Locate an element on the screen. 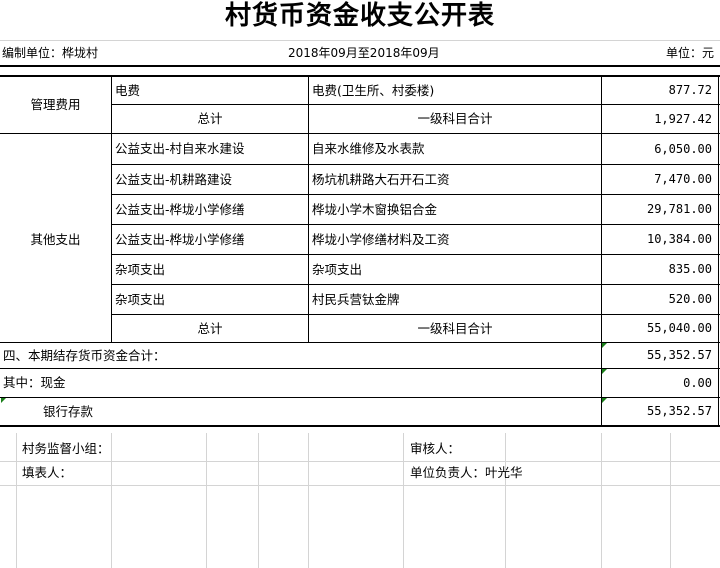 This screenshot has width=720, height=568. item-cell: 电费 is located at coordinates (128, 90).